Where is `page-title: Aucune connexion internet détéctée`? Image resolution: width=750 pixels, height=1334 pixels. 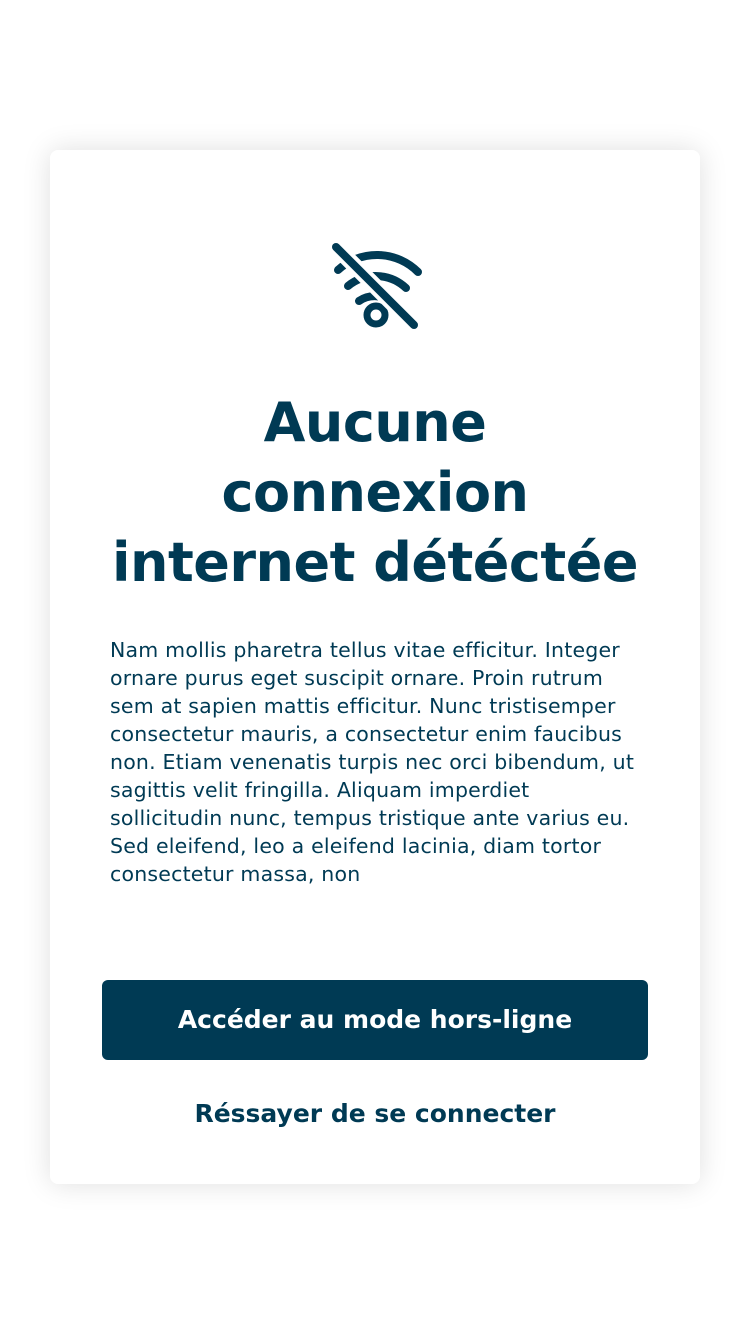
page-title: Aucune connexion internet détéctée is located at coordinates (375, 492).